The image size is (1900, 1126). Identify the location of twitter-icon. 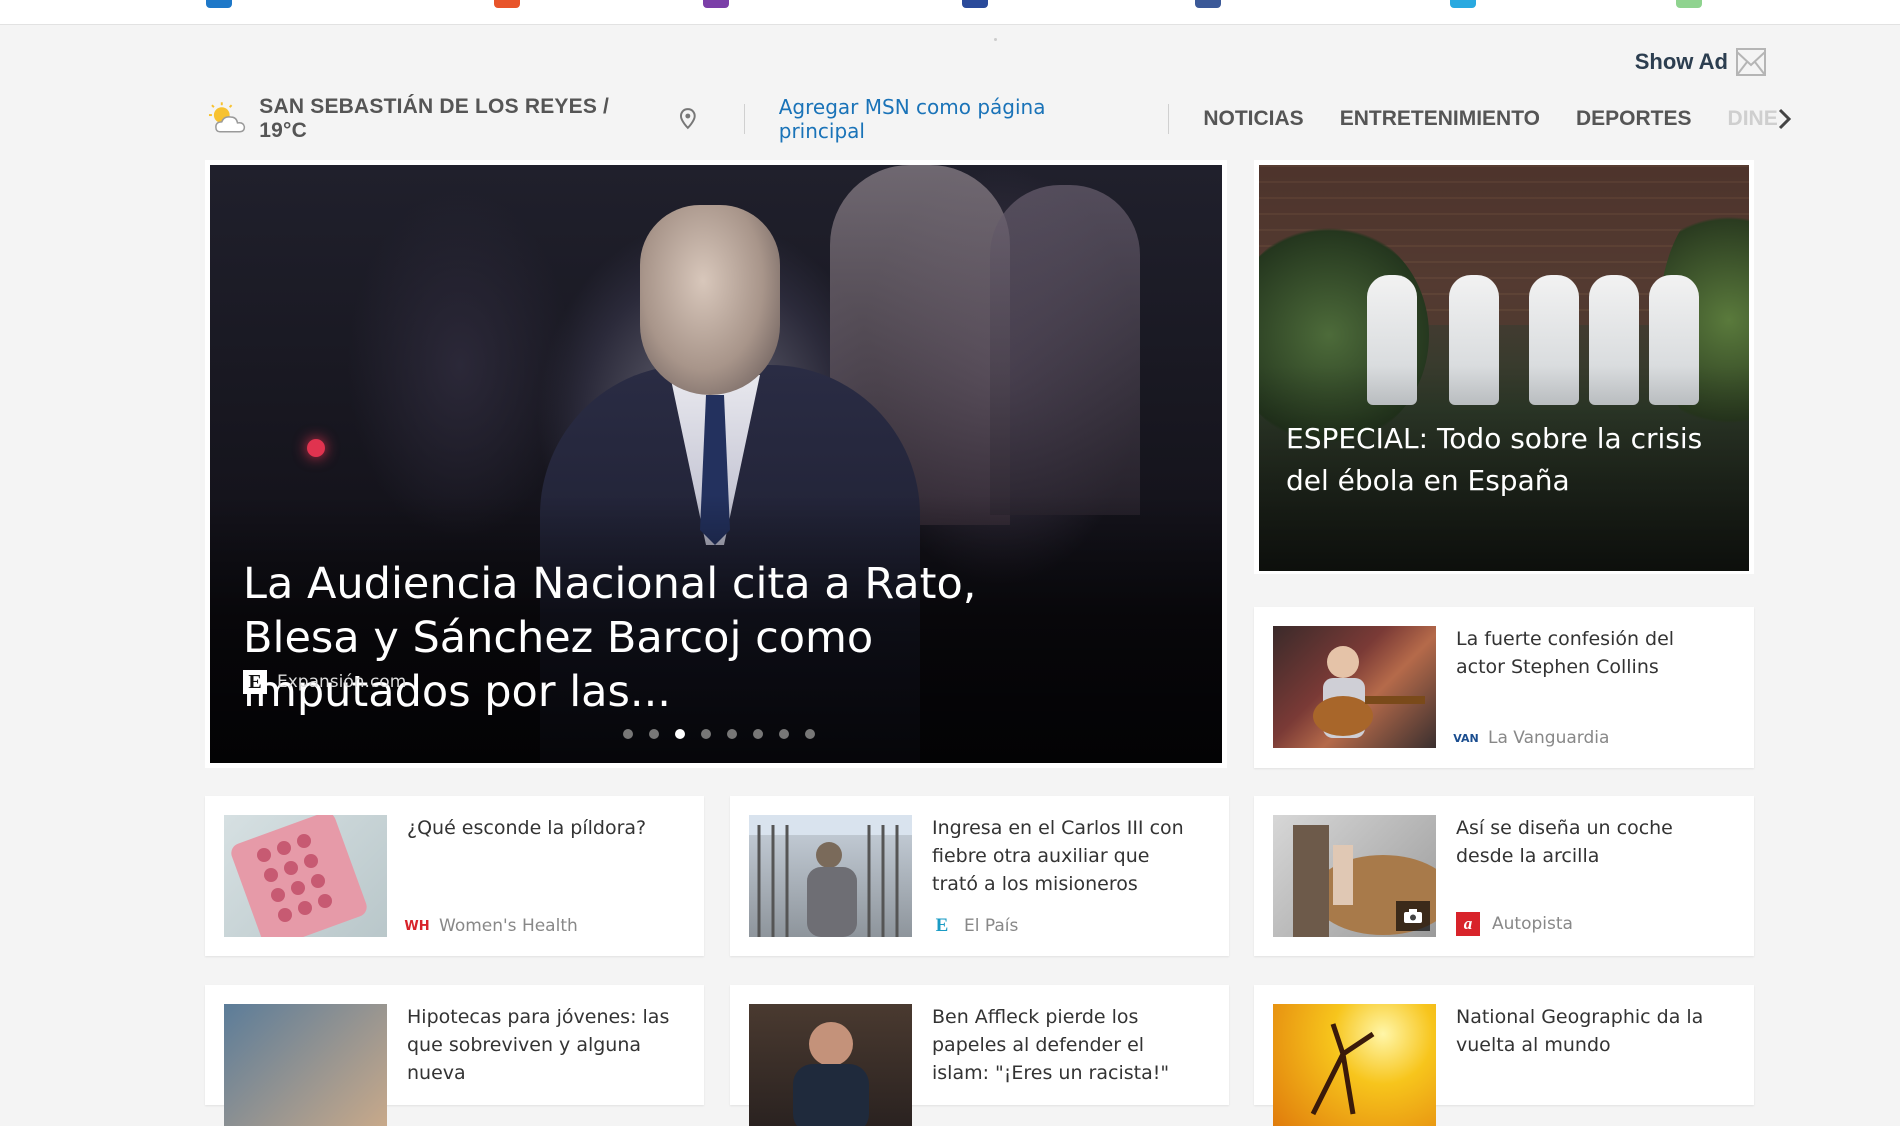
(1463, 4).